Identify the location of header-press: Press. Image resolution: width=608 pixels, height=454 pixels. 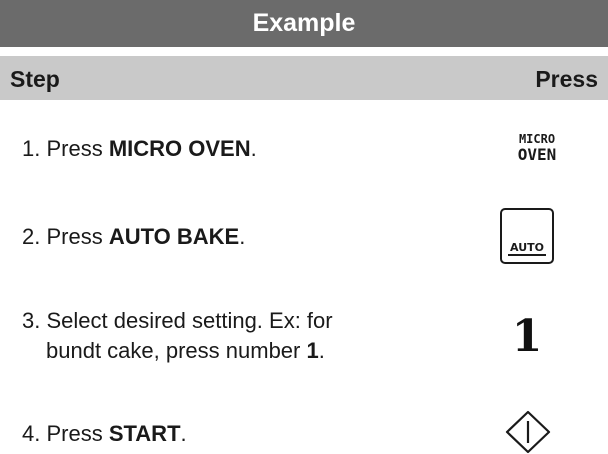
(566, 79).